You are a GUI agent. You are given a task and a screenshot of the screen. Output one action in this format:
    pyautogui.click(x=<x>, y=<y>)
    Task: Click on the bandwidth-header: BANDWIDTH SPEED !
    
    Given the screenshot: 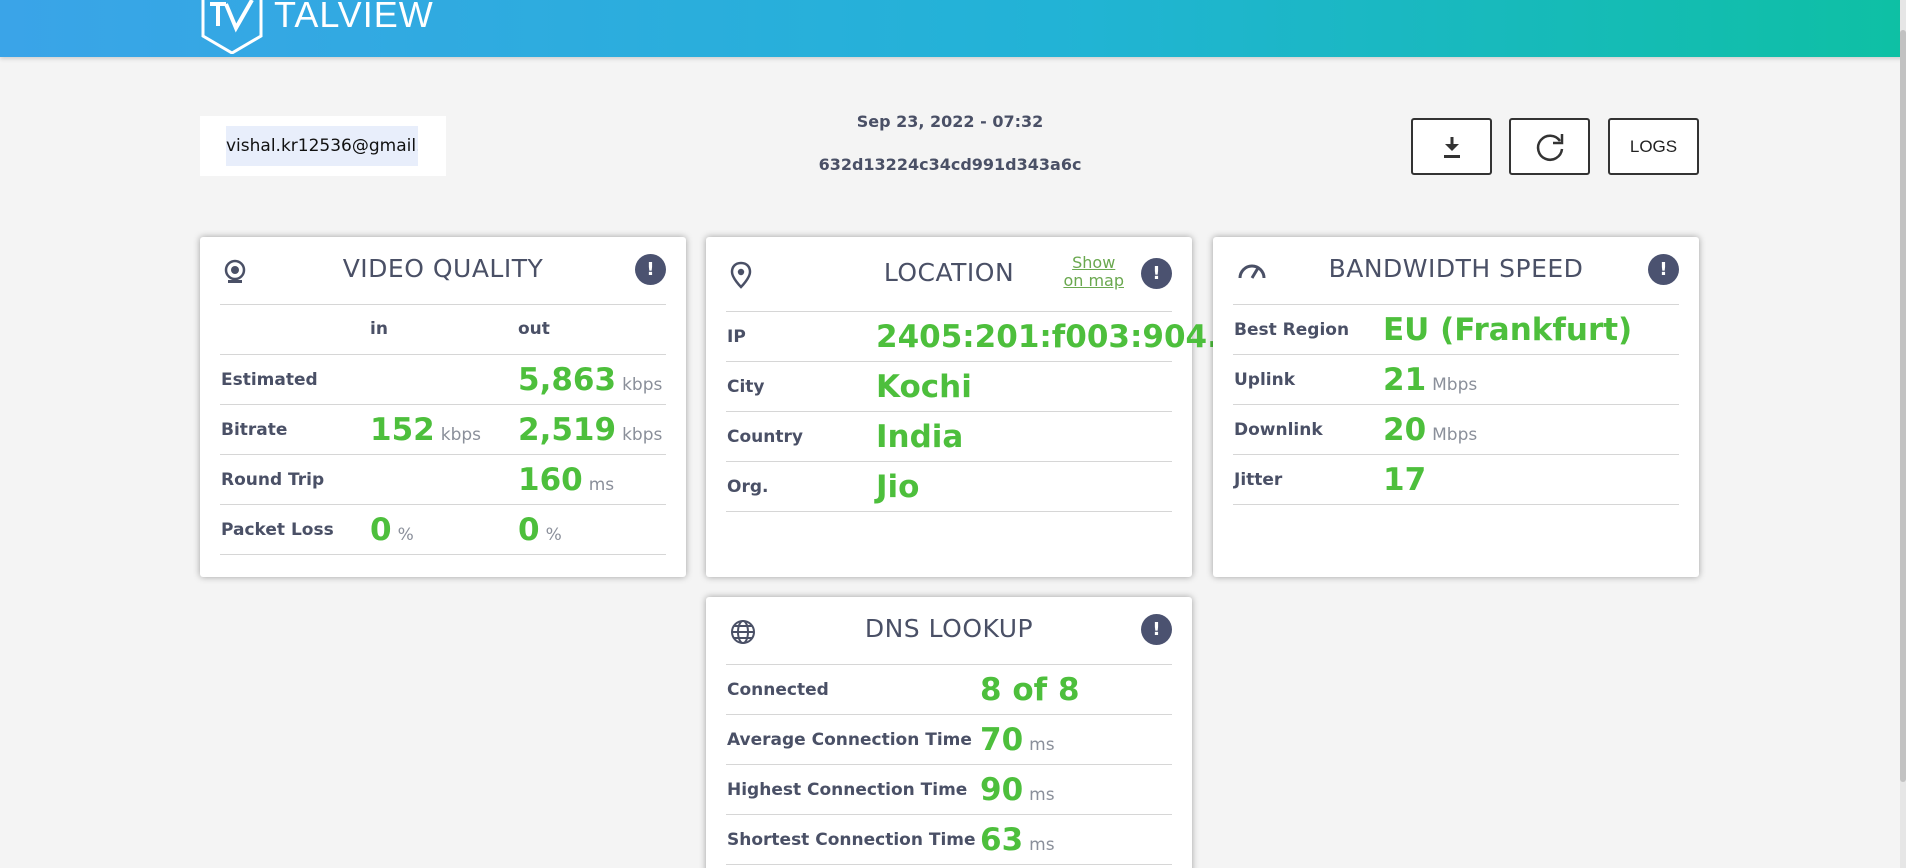 What is the action you would take?
    pyautogui.click(x=1456, y=271)
    